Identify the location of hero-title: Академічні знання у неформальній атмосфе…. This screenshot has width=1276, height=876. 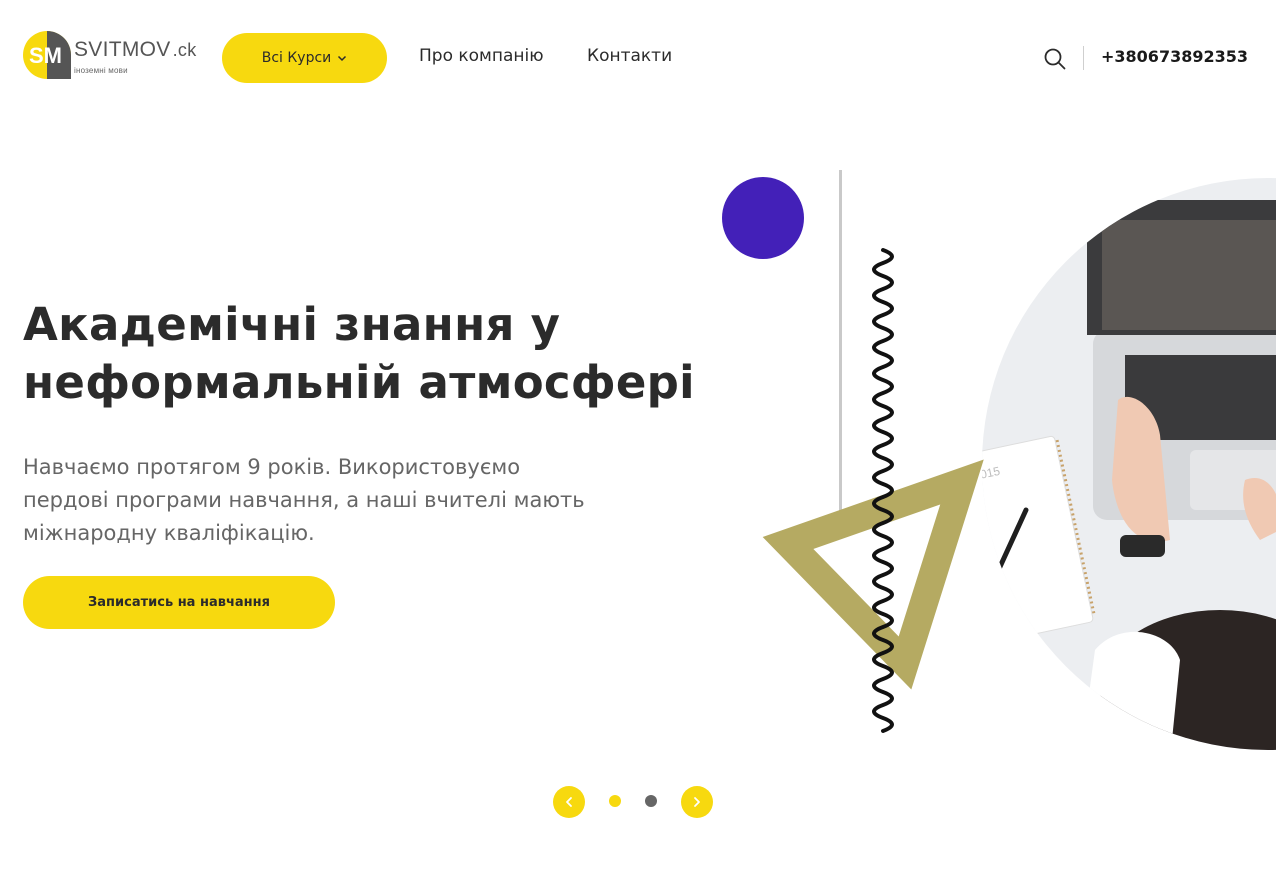
(373, 354).